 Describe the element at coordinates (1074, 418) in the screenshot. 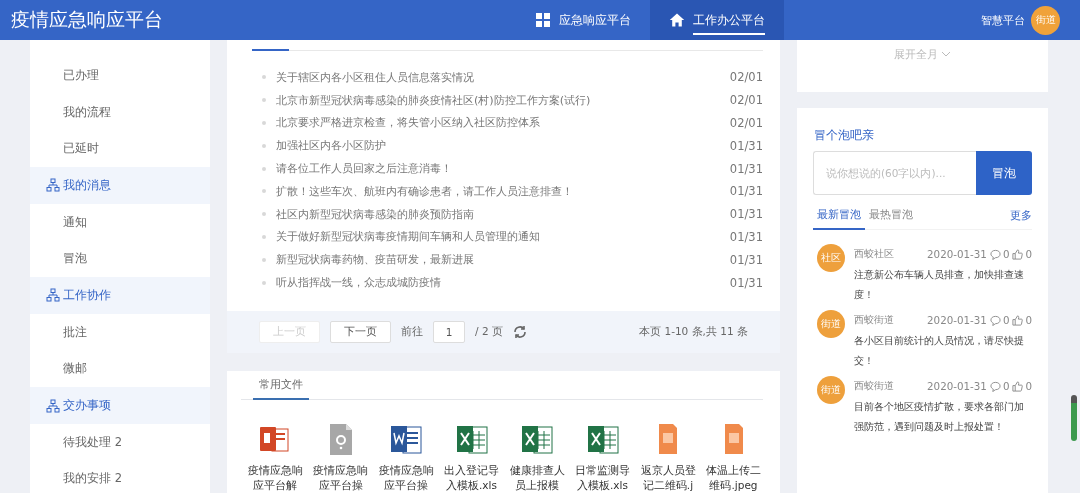

I see `scrollbar-thumb` at that location.